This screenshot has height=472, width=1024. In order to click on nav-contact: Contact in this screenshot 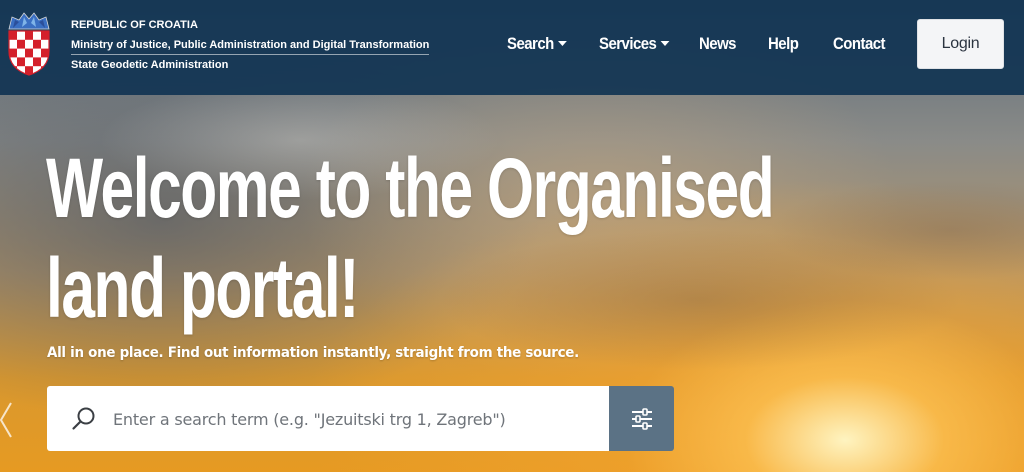, I will do `click(859, 44)`.